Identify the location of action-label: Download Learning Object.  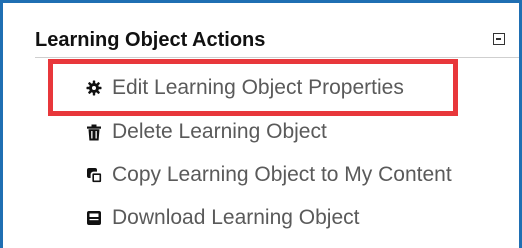
(236, 217).